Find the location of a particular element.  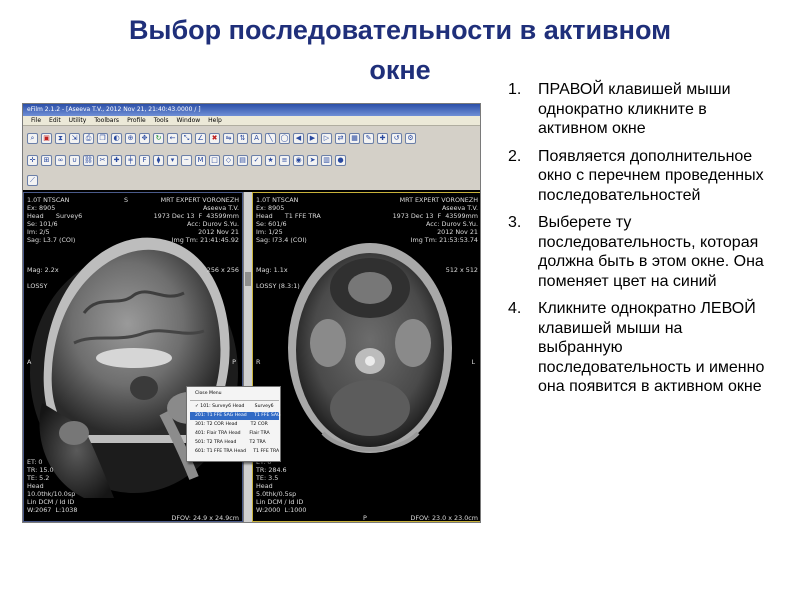

line-icon: ╲ is located at coordinates (270, 138).